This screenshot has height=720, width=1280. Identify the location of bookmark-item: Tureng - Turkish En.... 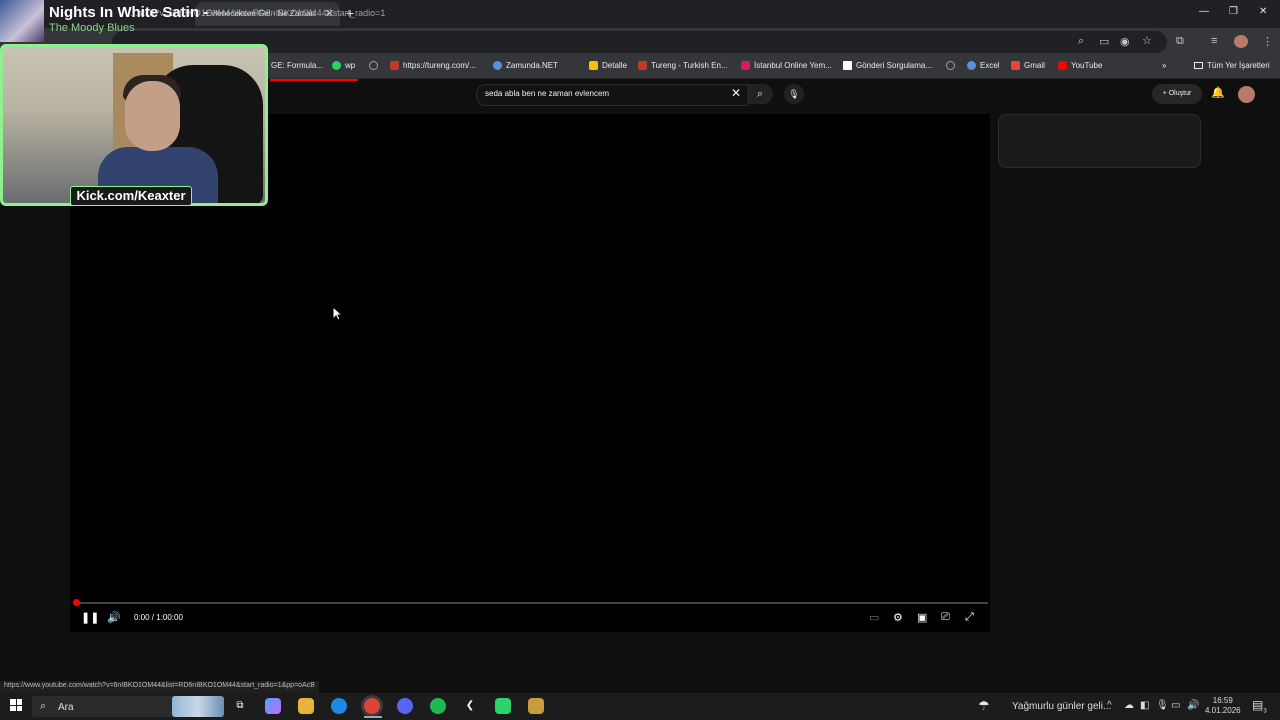
(683, 65).